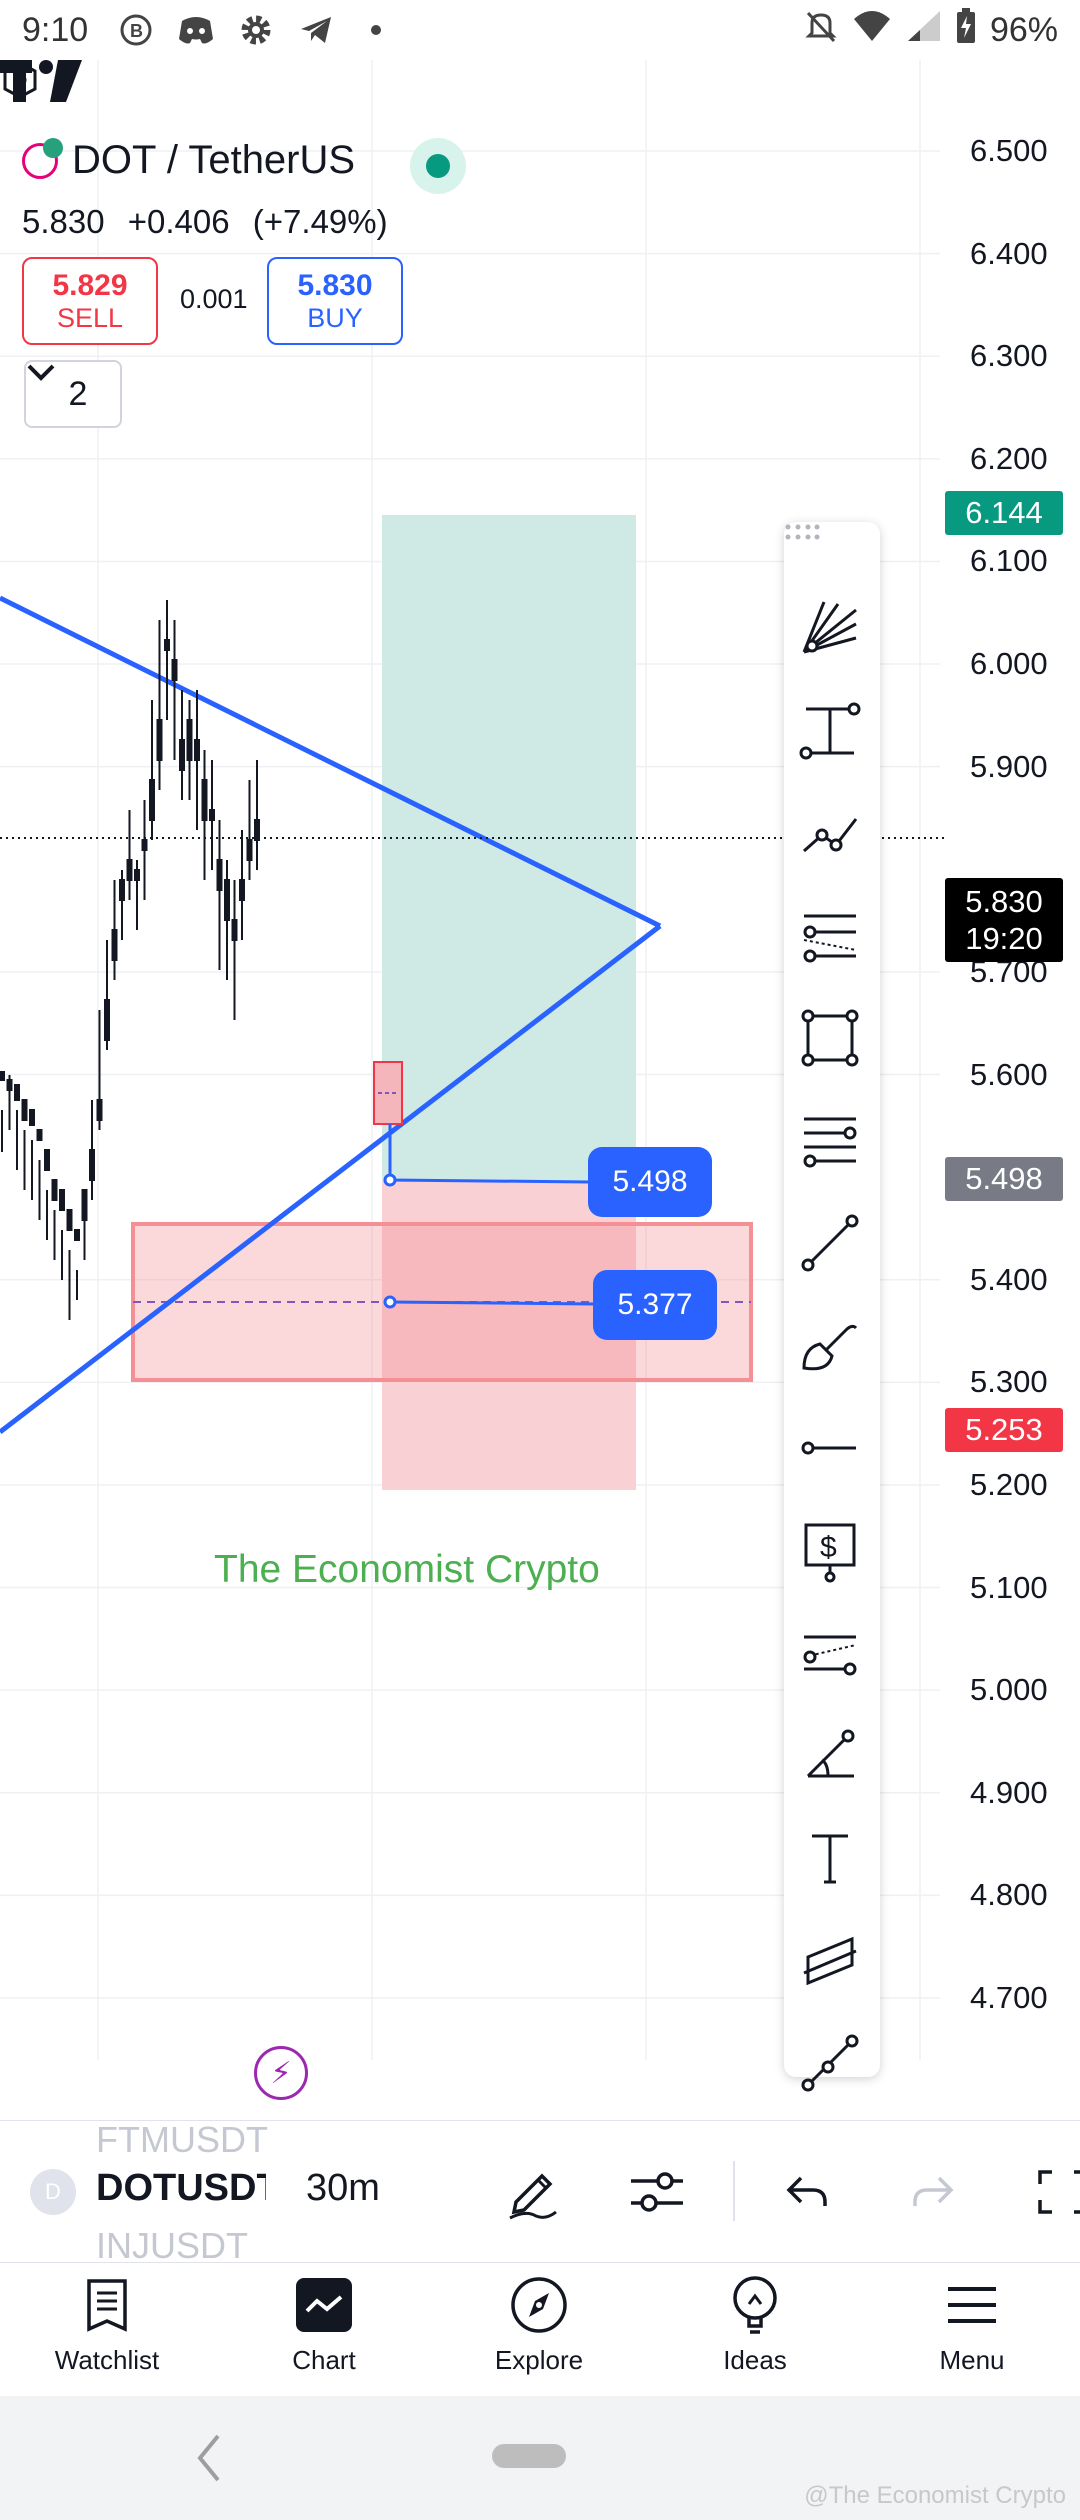 The height and width of the screenshot is (2520, 1080). Describe the element at coordinates (213, 160) in the screenshot. I see `symbol-name: DOT / TetherUS` at that location.